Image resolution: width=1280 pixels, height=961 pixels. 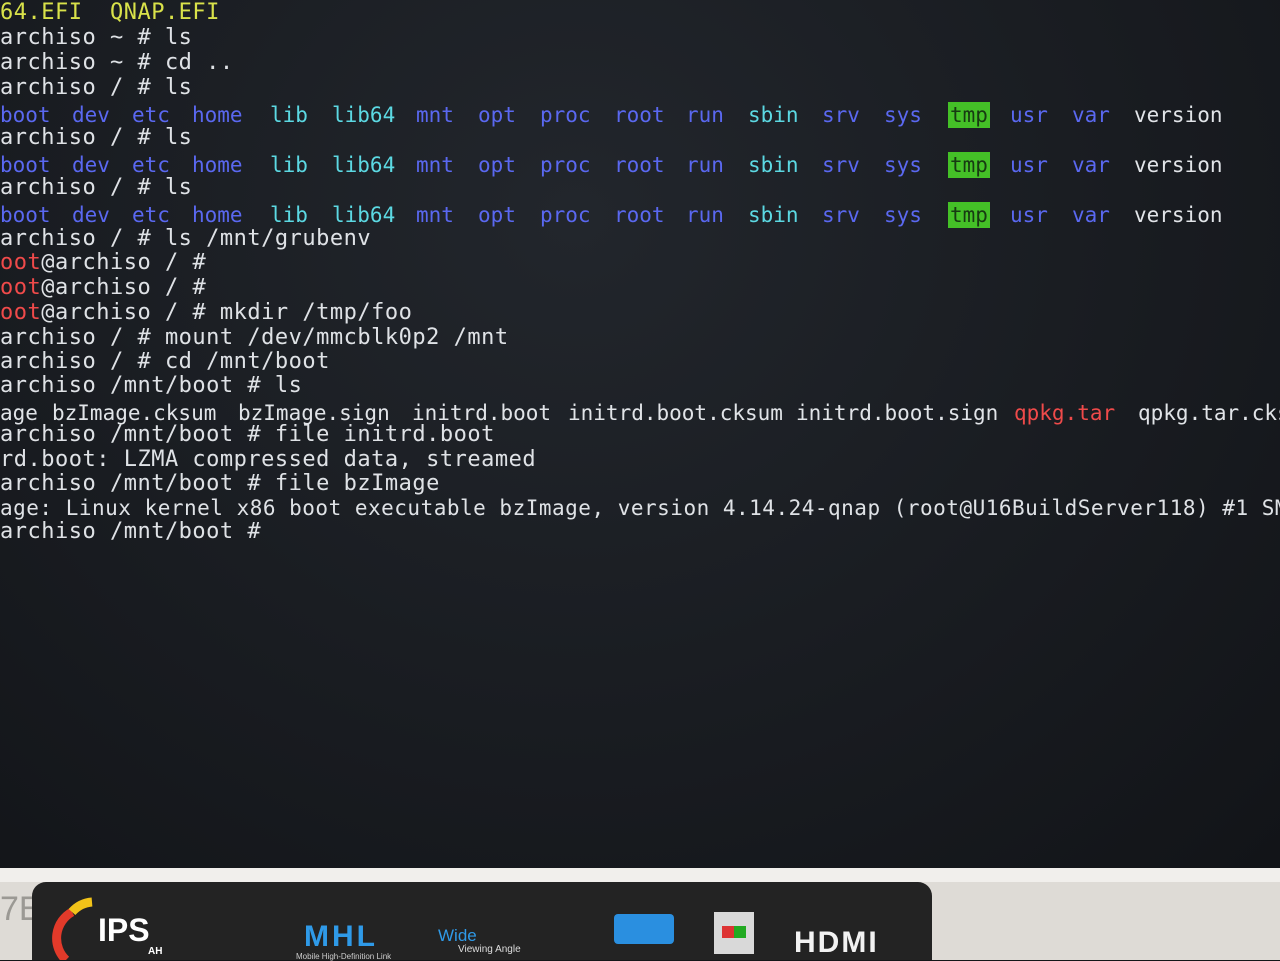 I want to click on monitor-bezel-edge, so click(x=640, y=875).